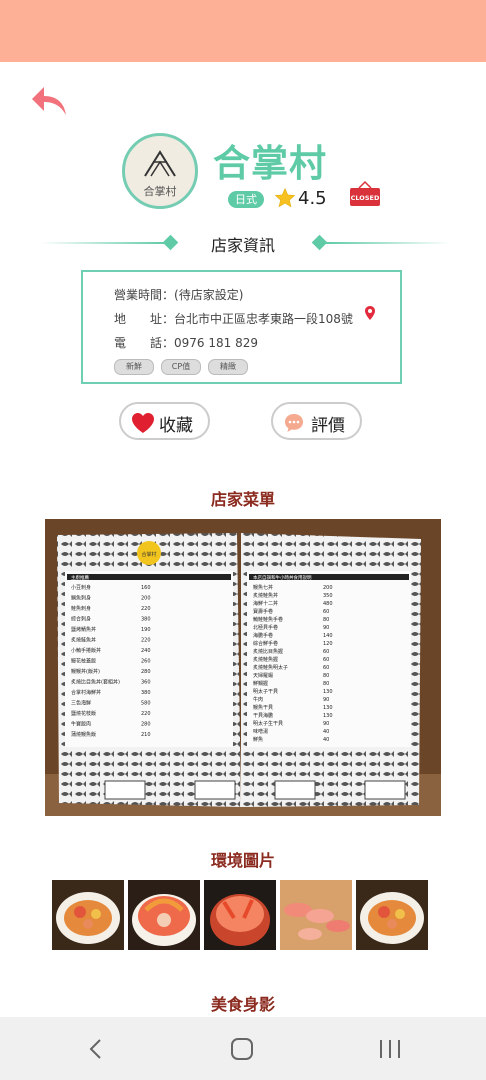 The height and width of the screenshot is (1080, 486). What do you see at coordinates (160, 171) in the screenshot?
I see `shop-logo: 合掌村` at bounding box center [160, 171].